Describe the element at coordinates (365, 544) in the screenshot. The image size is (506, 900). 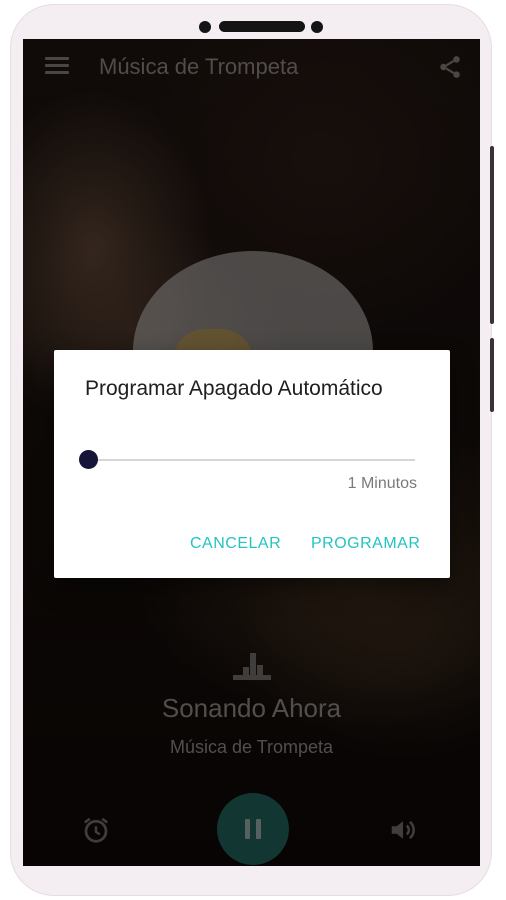
I see `schedule-button: PROGRAMAR` at that location.